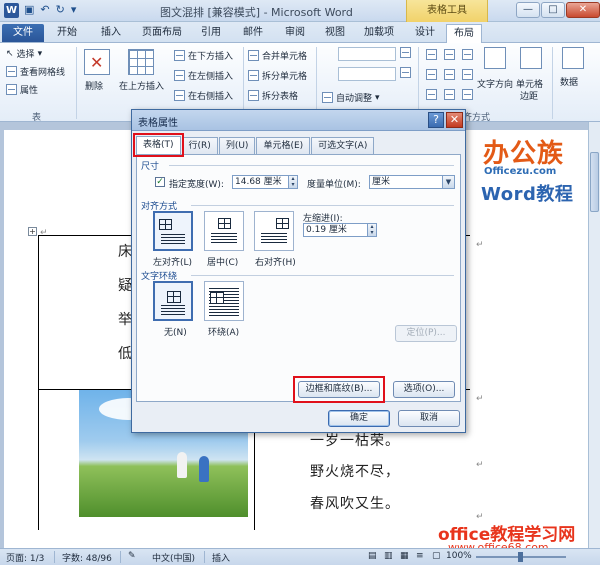  What do you see at coordinates (44, 9) in the screenshot?
I see `undo-icon: ↶` at bounding box center [44, 9].